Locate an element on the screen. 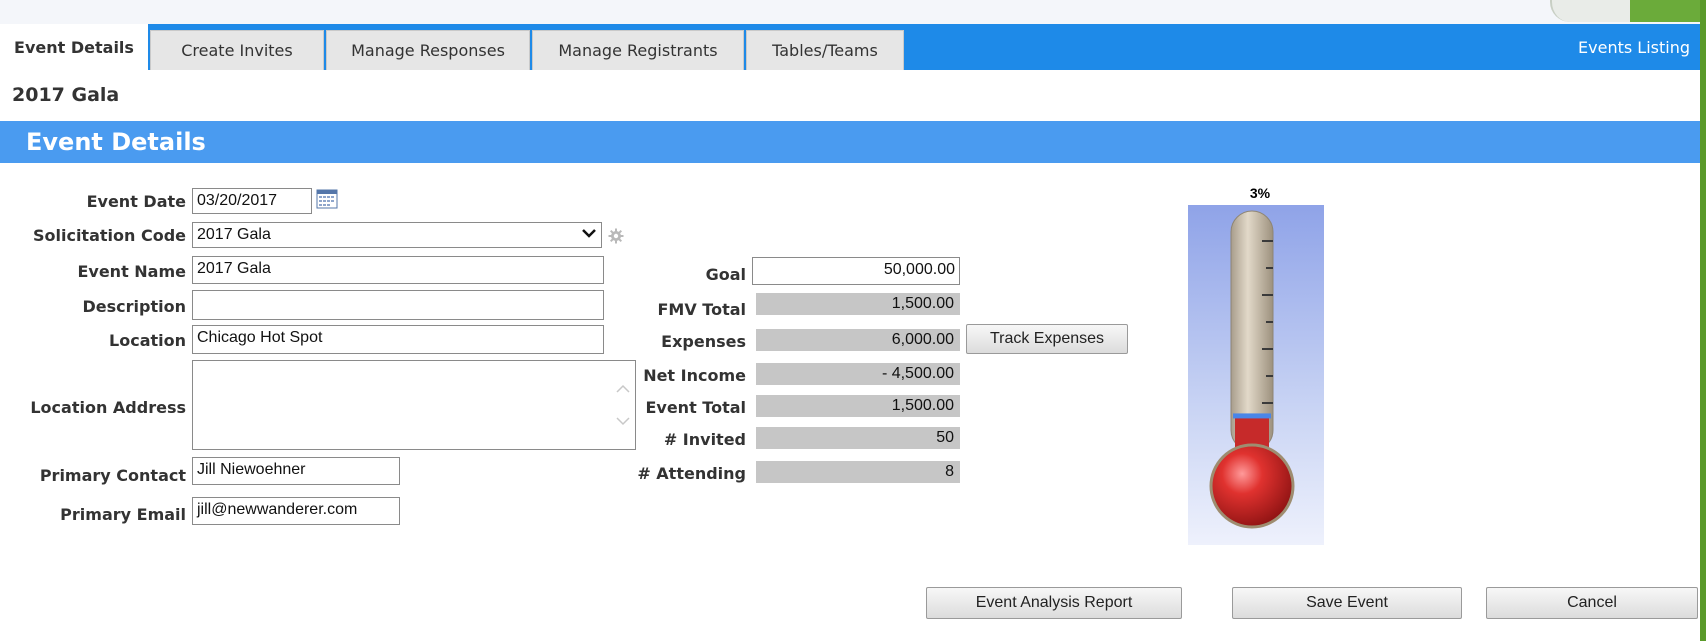 The width and height of the screenshot is (1706, 641). event-date-label: Event Date is located at coordinates (136, 201).